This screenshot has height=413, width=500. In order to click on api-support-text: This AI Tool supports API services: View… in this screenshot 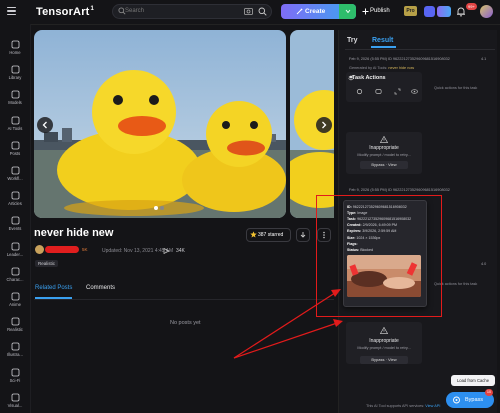, I will do `click(403, 406)`.